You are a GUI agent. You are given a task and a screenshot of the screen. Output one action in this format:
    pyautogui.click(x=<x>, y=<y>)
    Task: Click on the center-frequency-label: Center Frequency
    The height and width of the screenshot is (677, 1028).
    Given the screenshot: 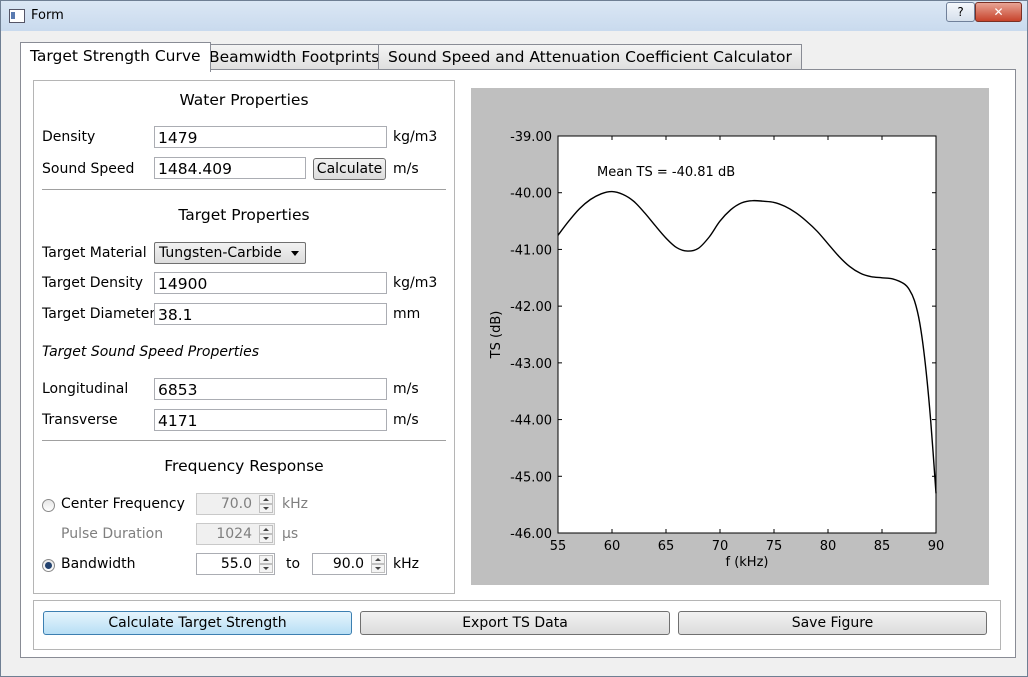 What is the action you would take?
    pyautogui.click(x=123, y=504)
    